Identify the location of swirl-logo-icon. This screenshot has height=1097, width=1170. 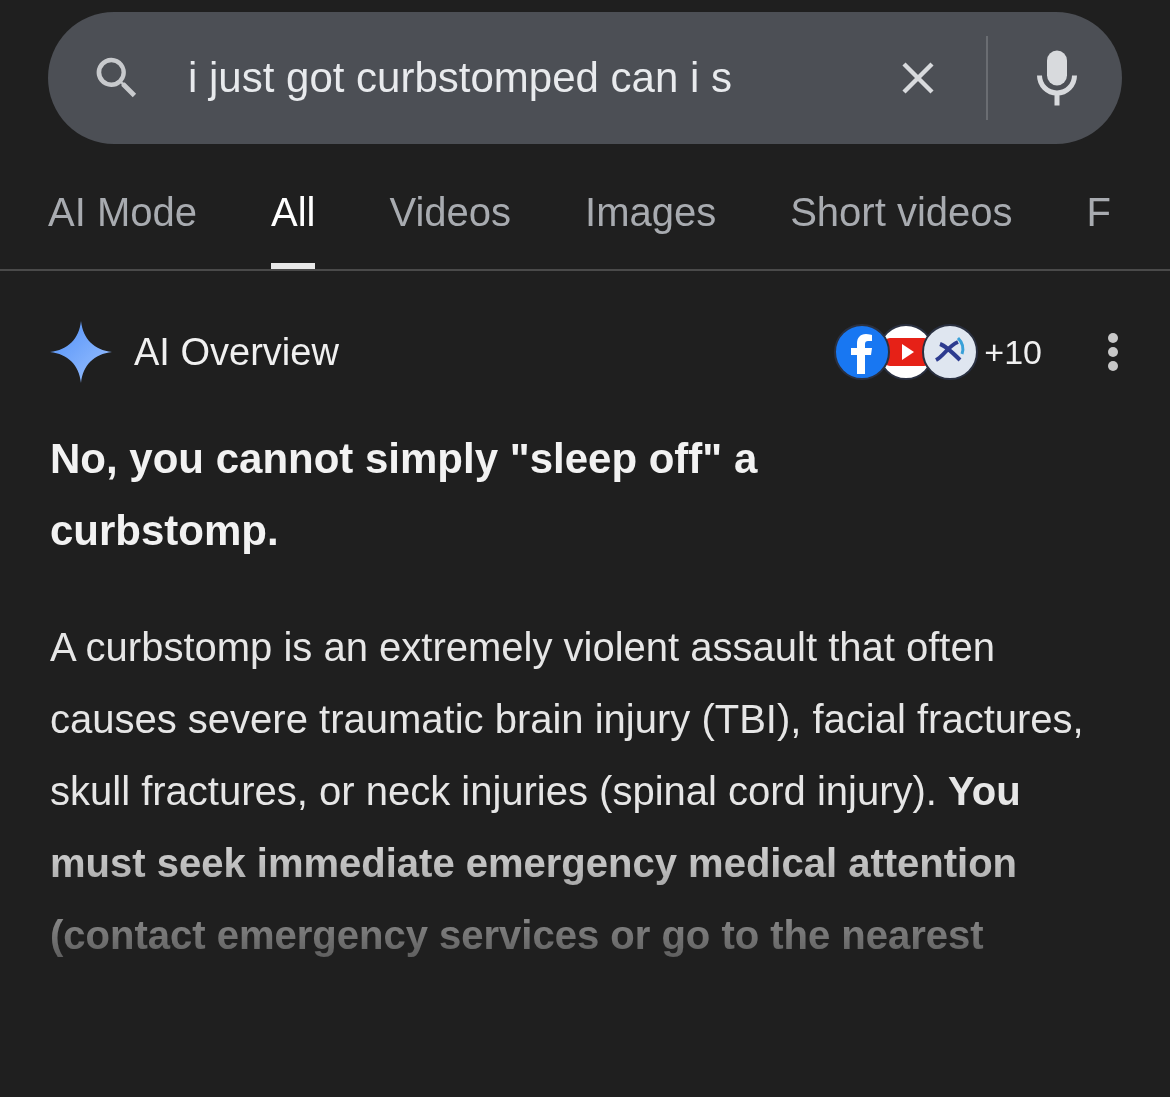
(950, 352).